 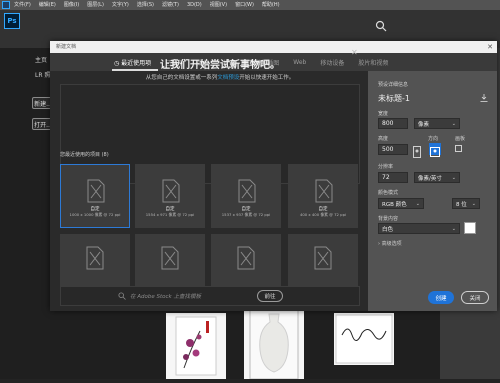 I want to click on height-label: 高度, so click(x=383, y=139).